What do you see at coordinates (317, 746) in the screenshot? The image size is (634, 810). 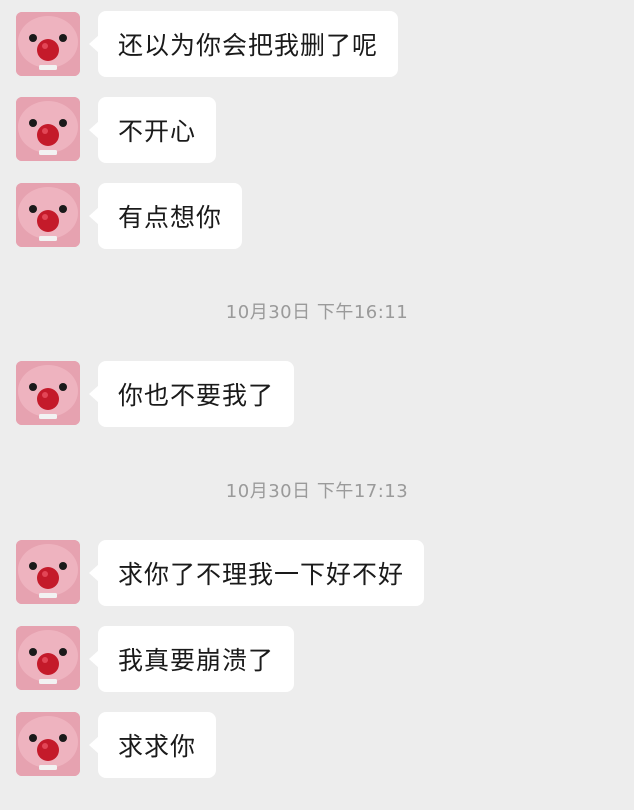 I see `message-row: 求求你` at bounding box center [317, 746].